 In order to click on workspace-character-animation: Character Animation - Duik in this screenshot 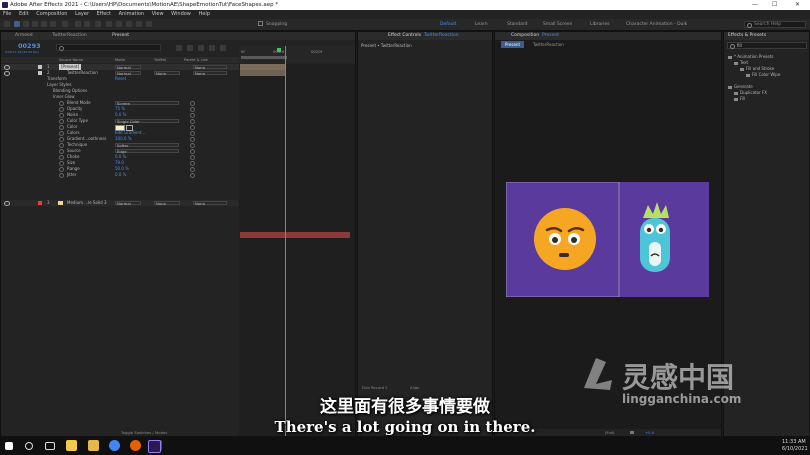, I will do `click(656, 24)`.